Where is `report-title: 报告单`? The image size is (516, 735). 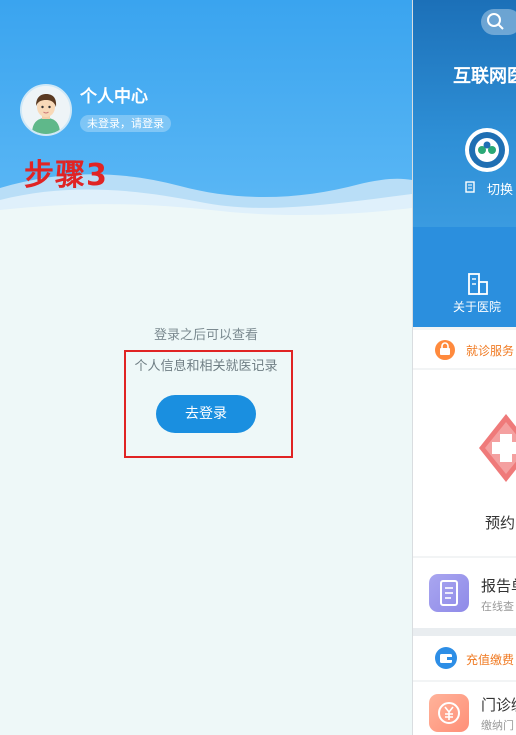 report-title: 报告单 is located at coordinates (498, 586).